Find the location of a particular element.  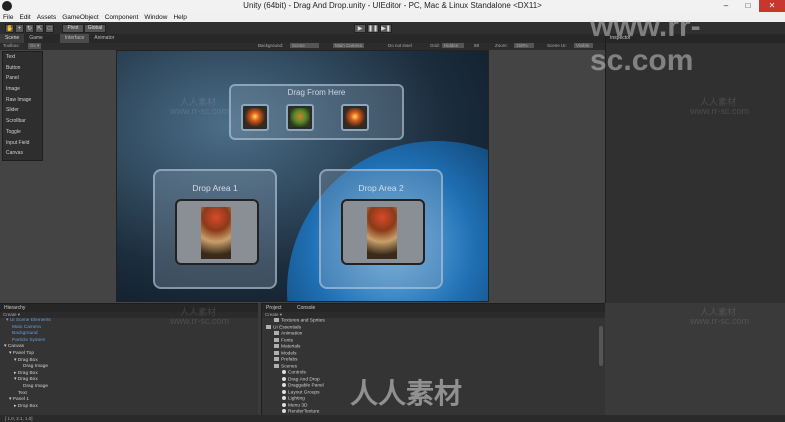

grid-size: 88 is located at coordinates (476, 45).